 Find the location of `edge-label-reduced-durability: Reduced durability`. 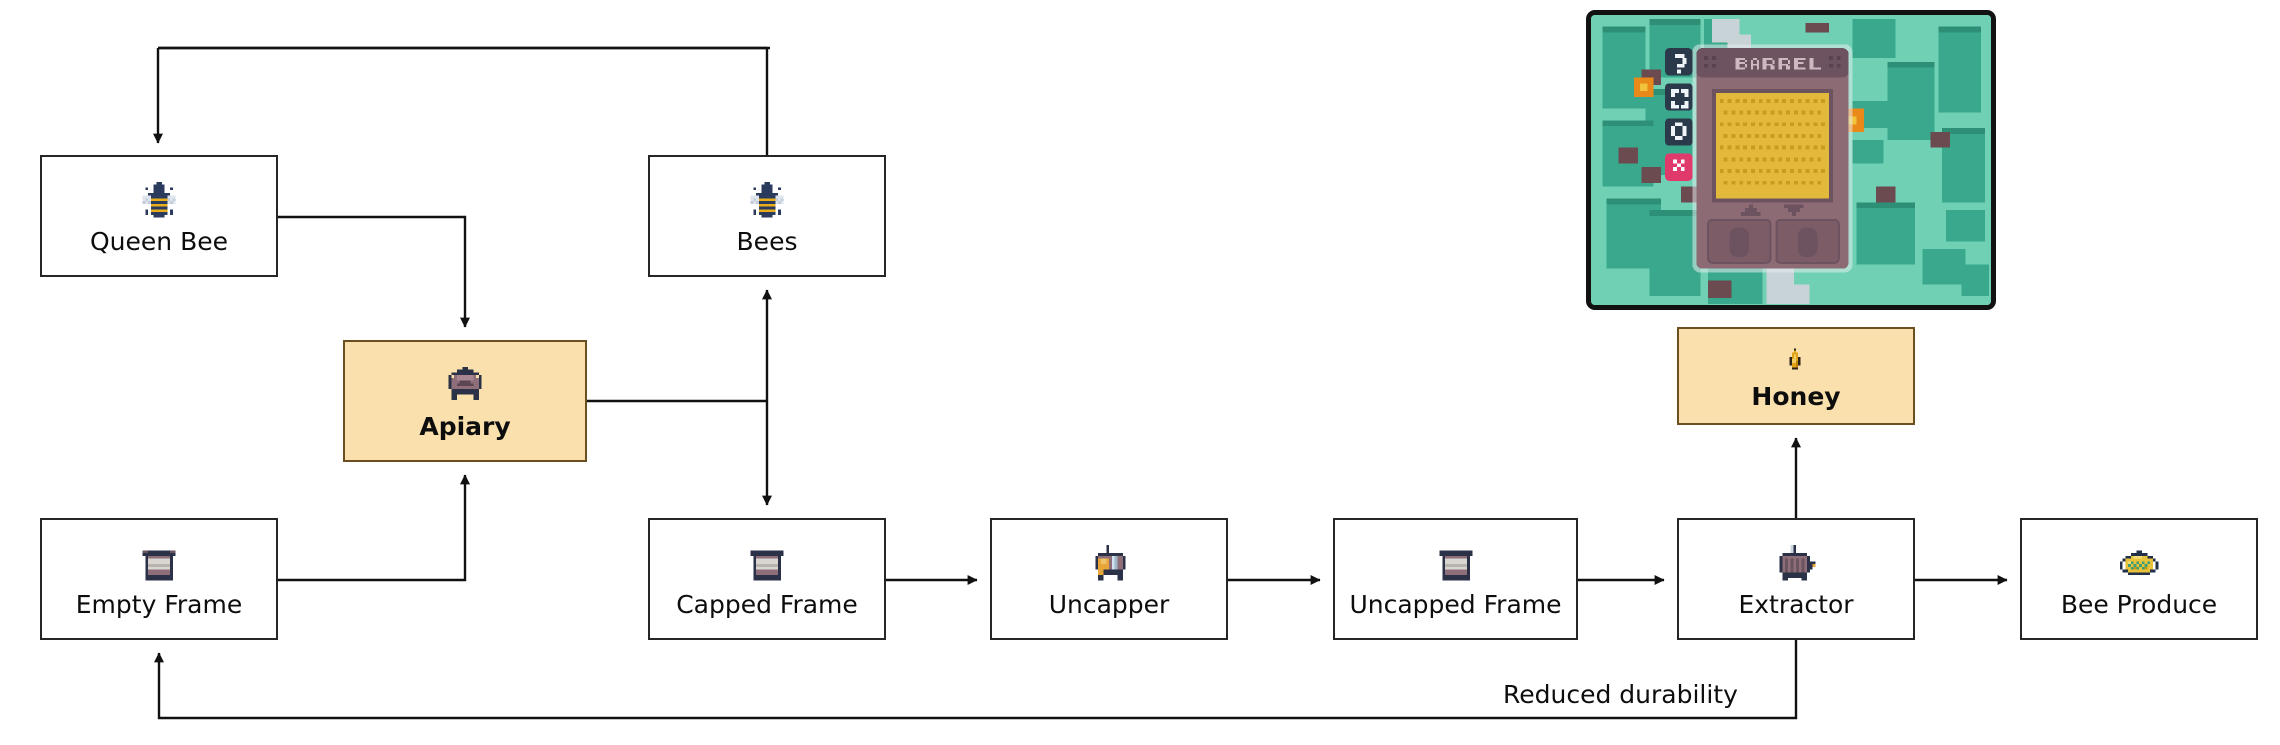

edge-label-reduced-durability: Reduced durability is located at coordinates (1620, 694).